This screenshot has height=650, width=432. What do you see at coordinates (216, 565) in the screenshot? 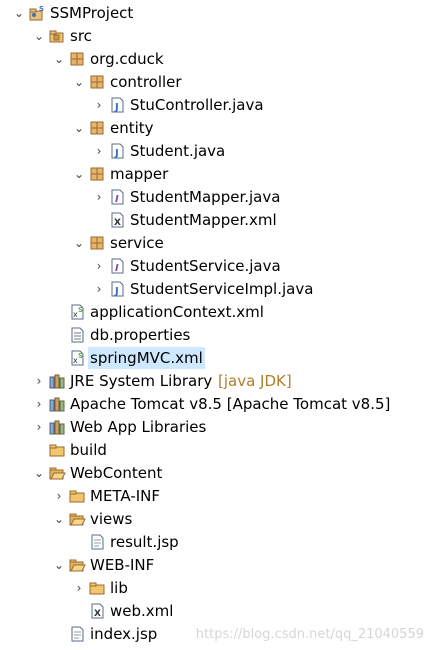
I see `tree-row: ⌄ WEB-INF` at bounding box center [216, 565].